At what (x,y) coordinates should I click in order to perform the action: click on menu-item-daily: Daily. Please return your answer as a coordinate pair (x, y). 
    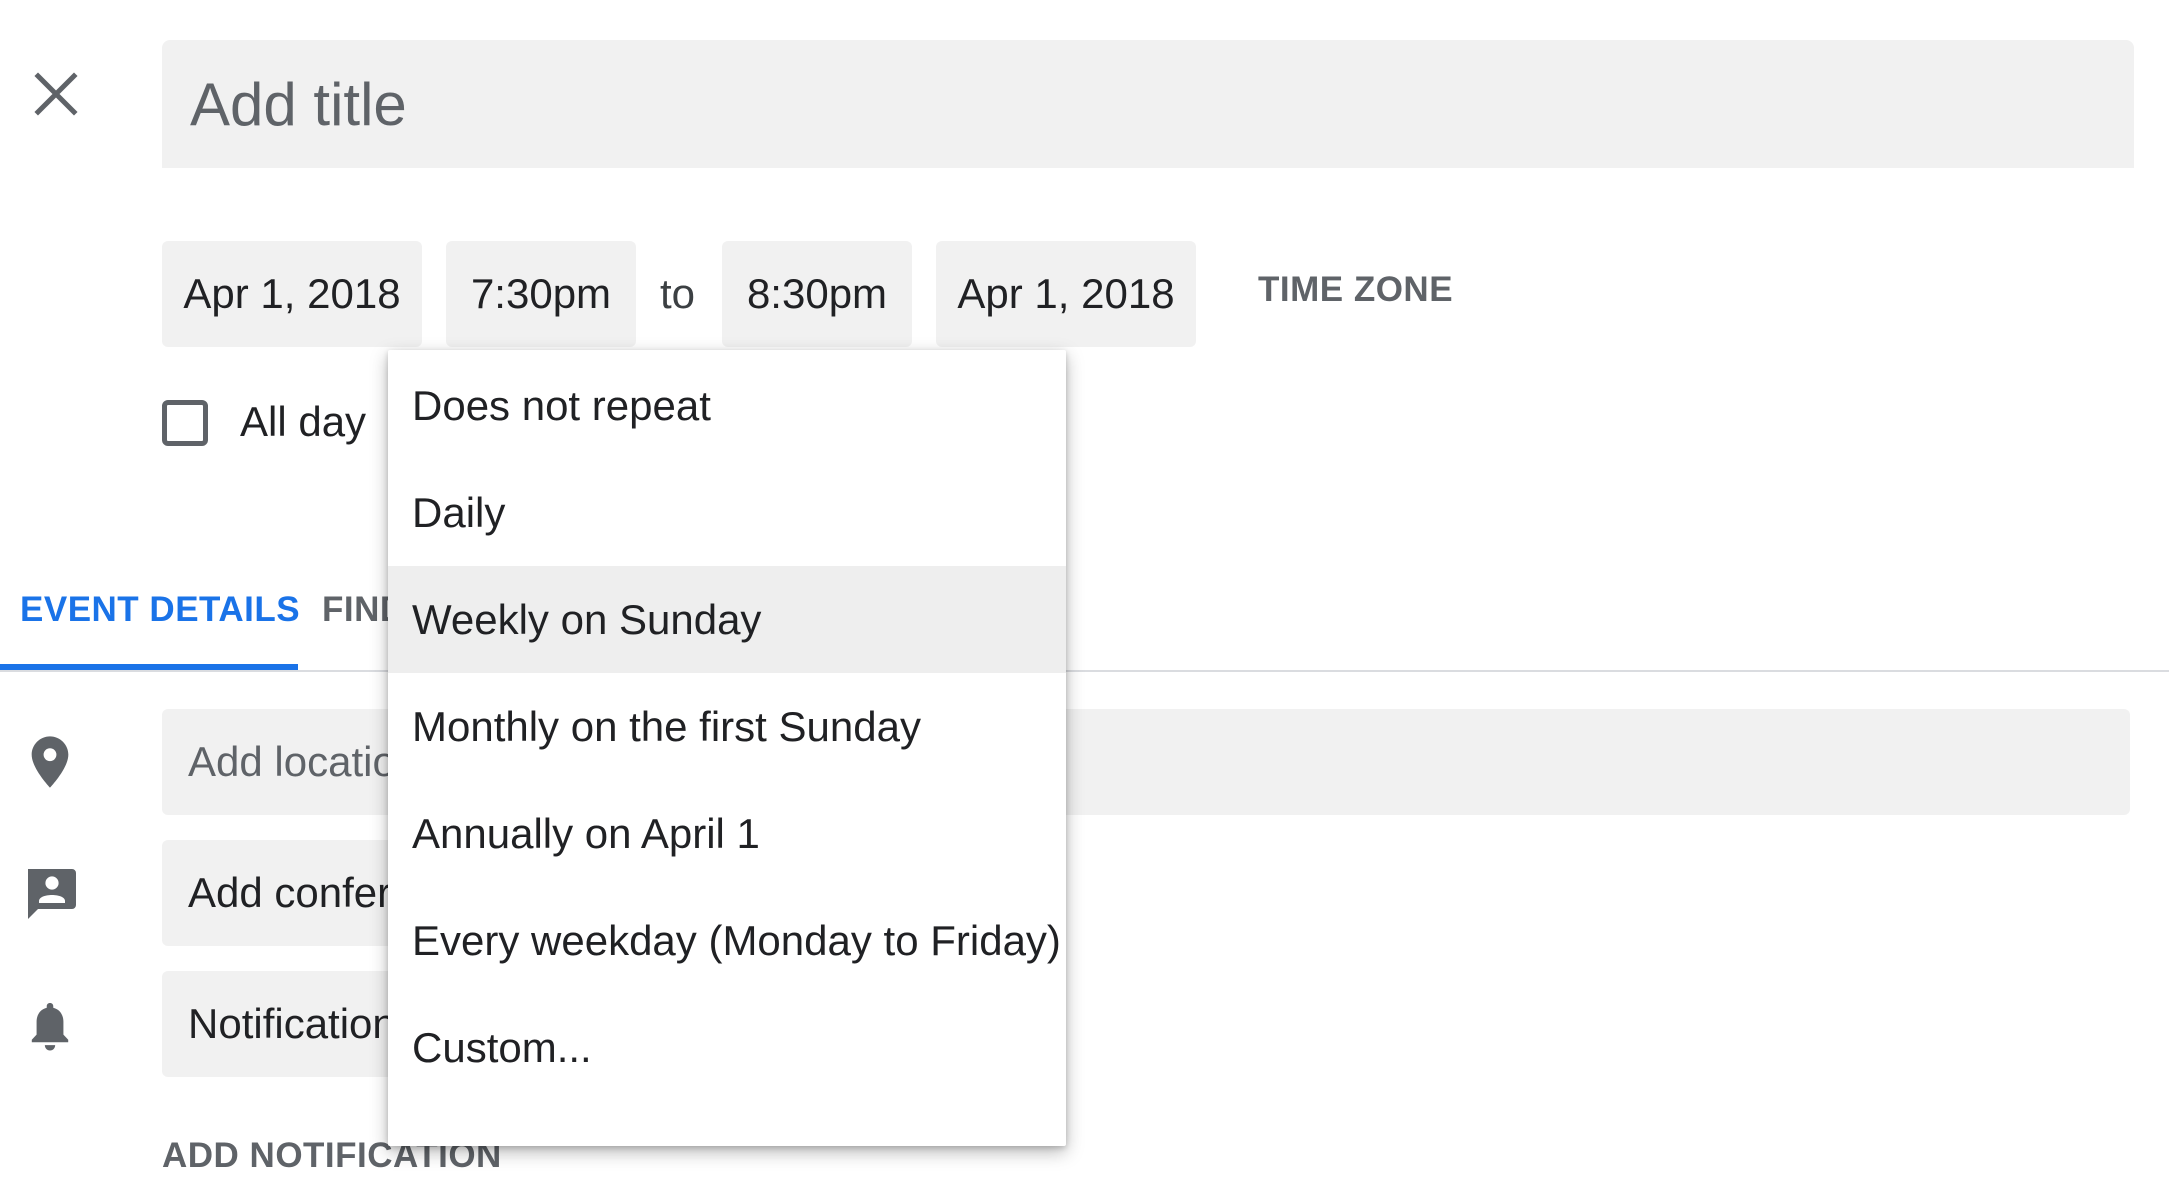
    Looking at the image, I should click on (727, 512).